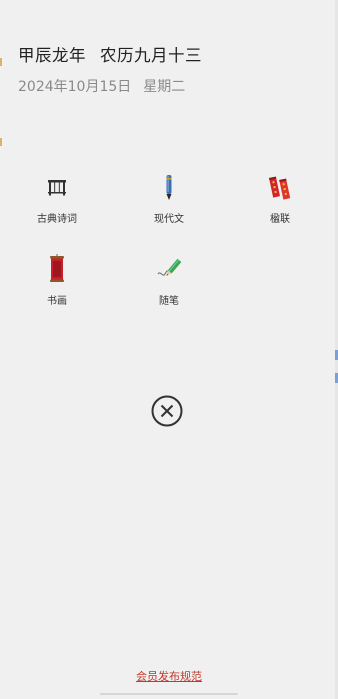  What do you see at coordinates (52, 55) in the screenshot?
I see `ganzhi-year: 甲辰龙年` at bounding box center [52, 55].